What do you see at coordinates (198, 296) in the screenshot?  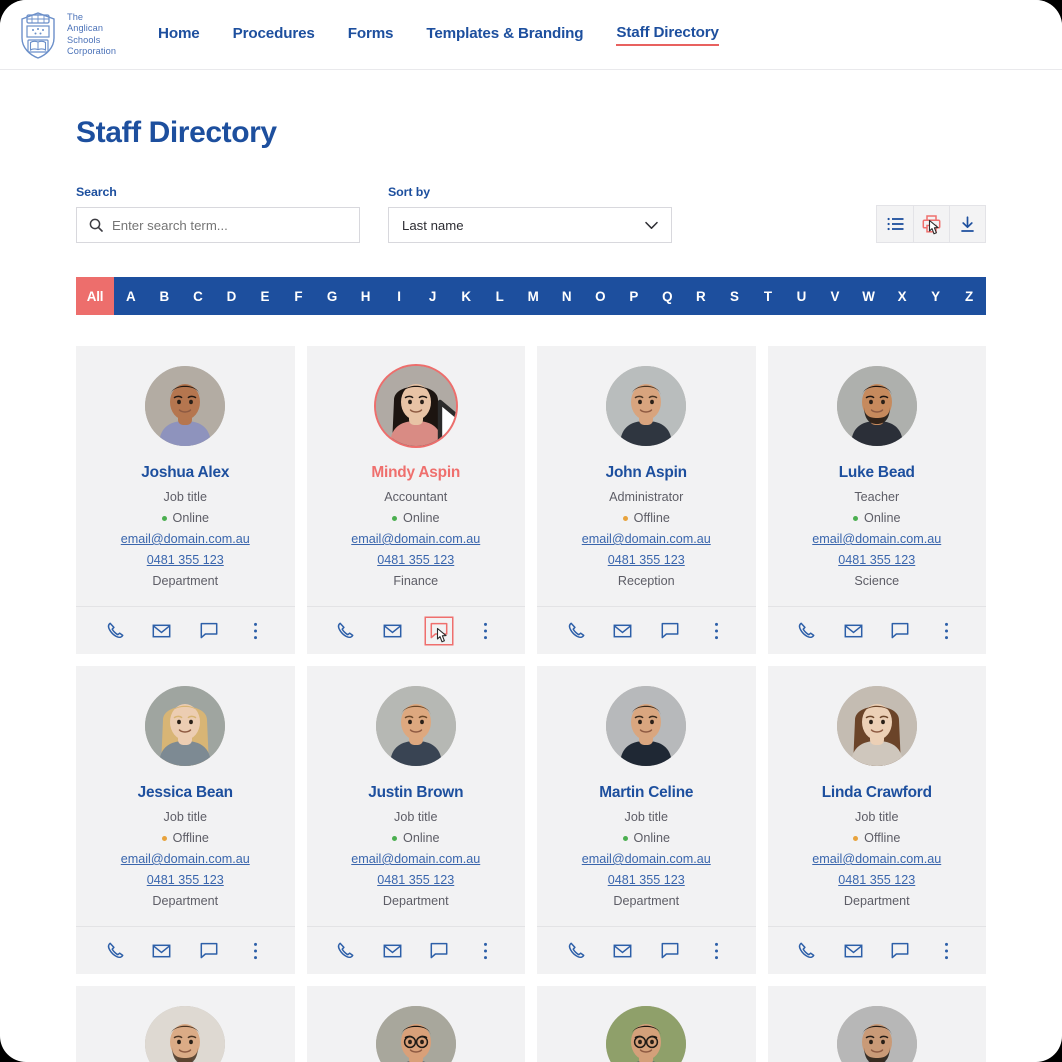 I see `alpha-filter-c: C` at bounding box center [198, 296].